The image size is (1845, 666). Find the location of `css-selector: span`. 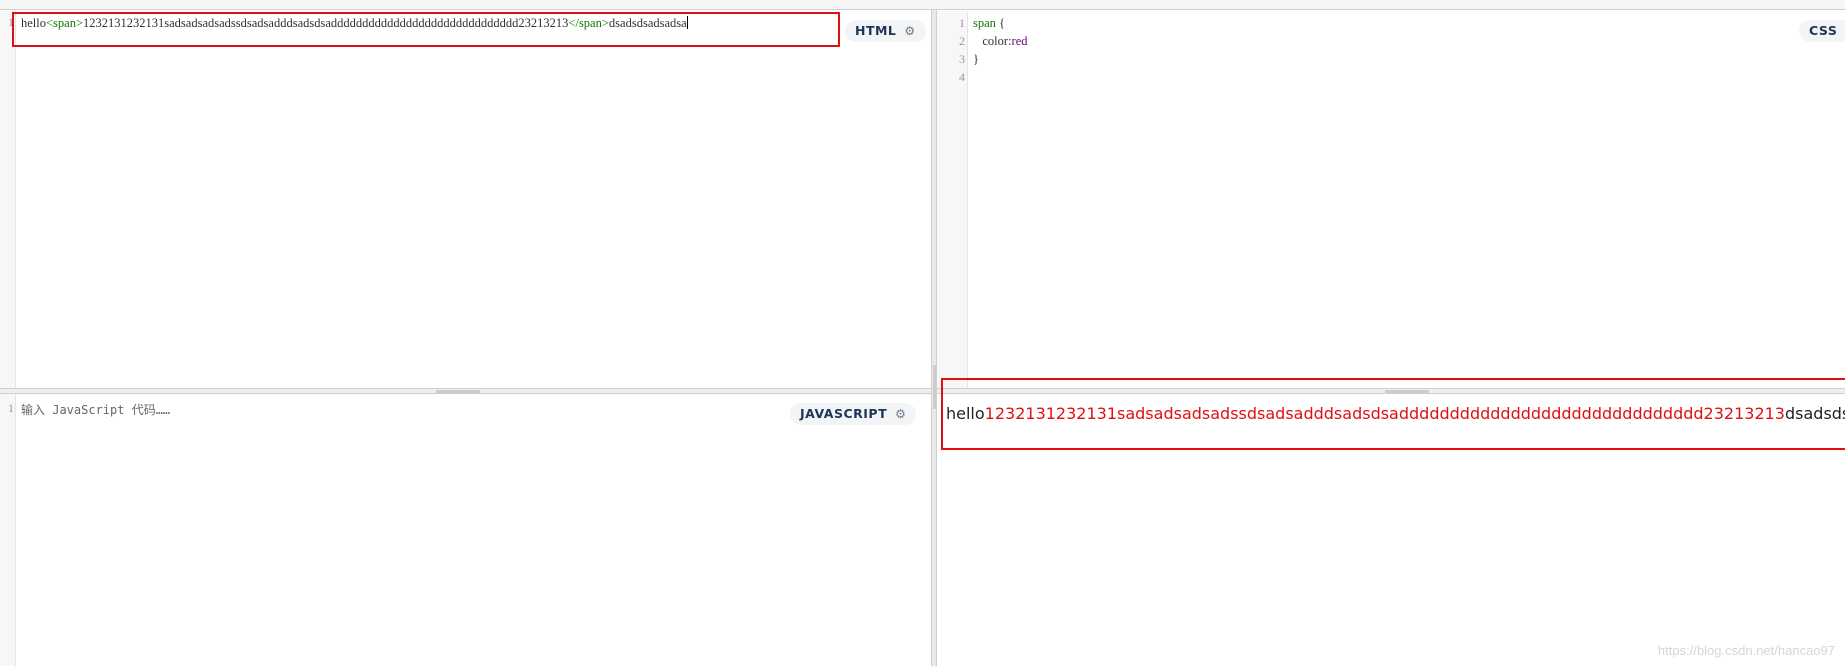

css-selector: span is located at coordinates (984, 23).